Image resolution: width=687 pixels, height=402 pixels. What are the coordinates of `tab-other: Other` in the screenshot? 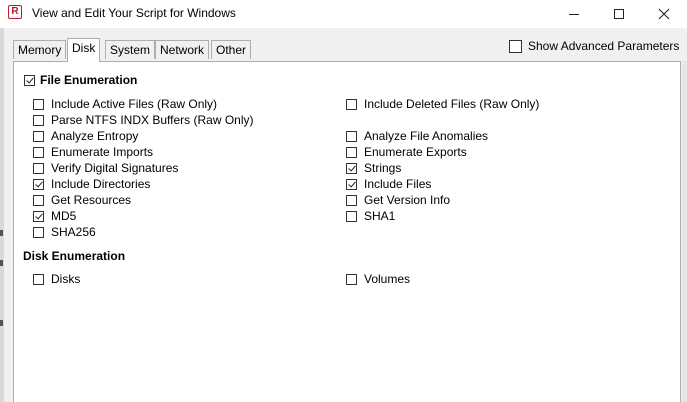 It's located at (231, 49).